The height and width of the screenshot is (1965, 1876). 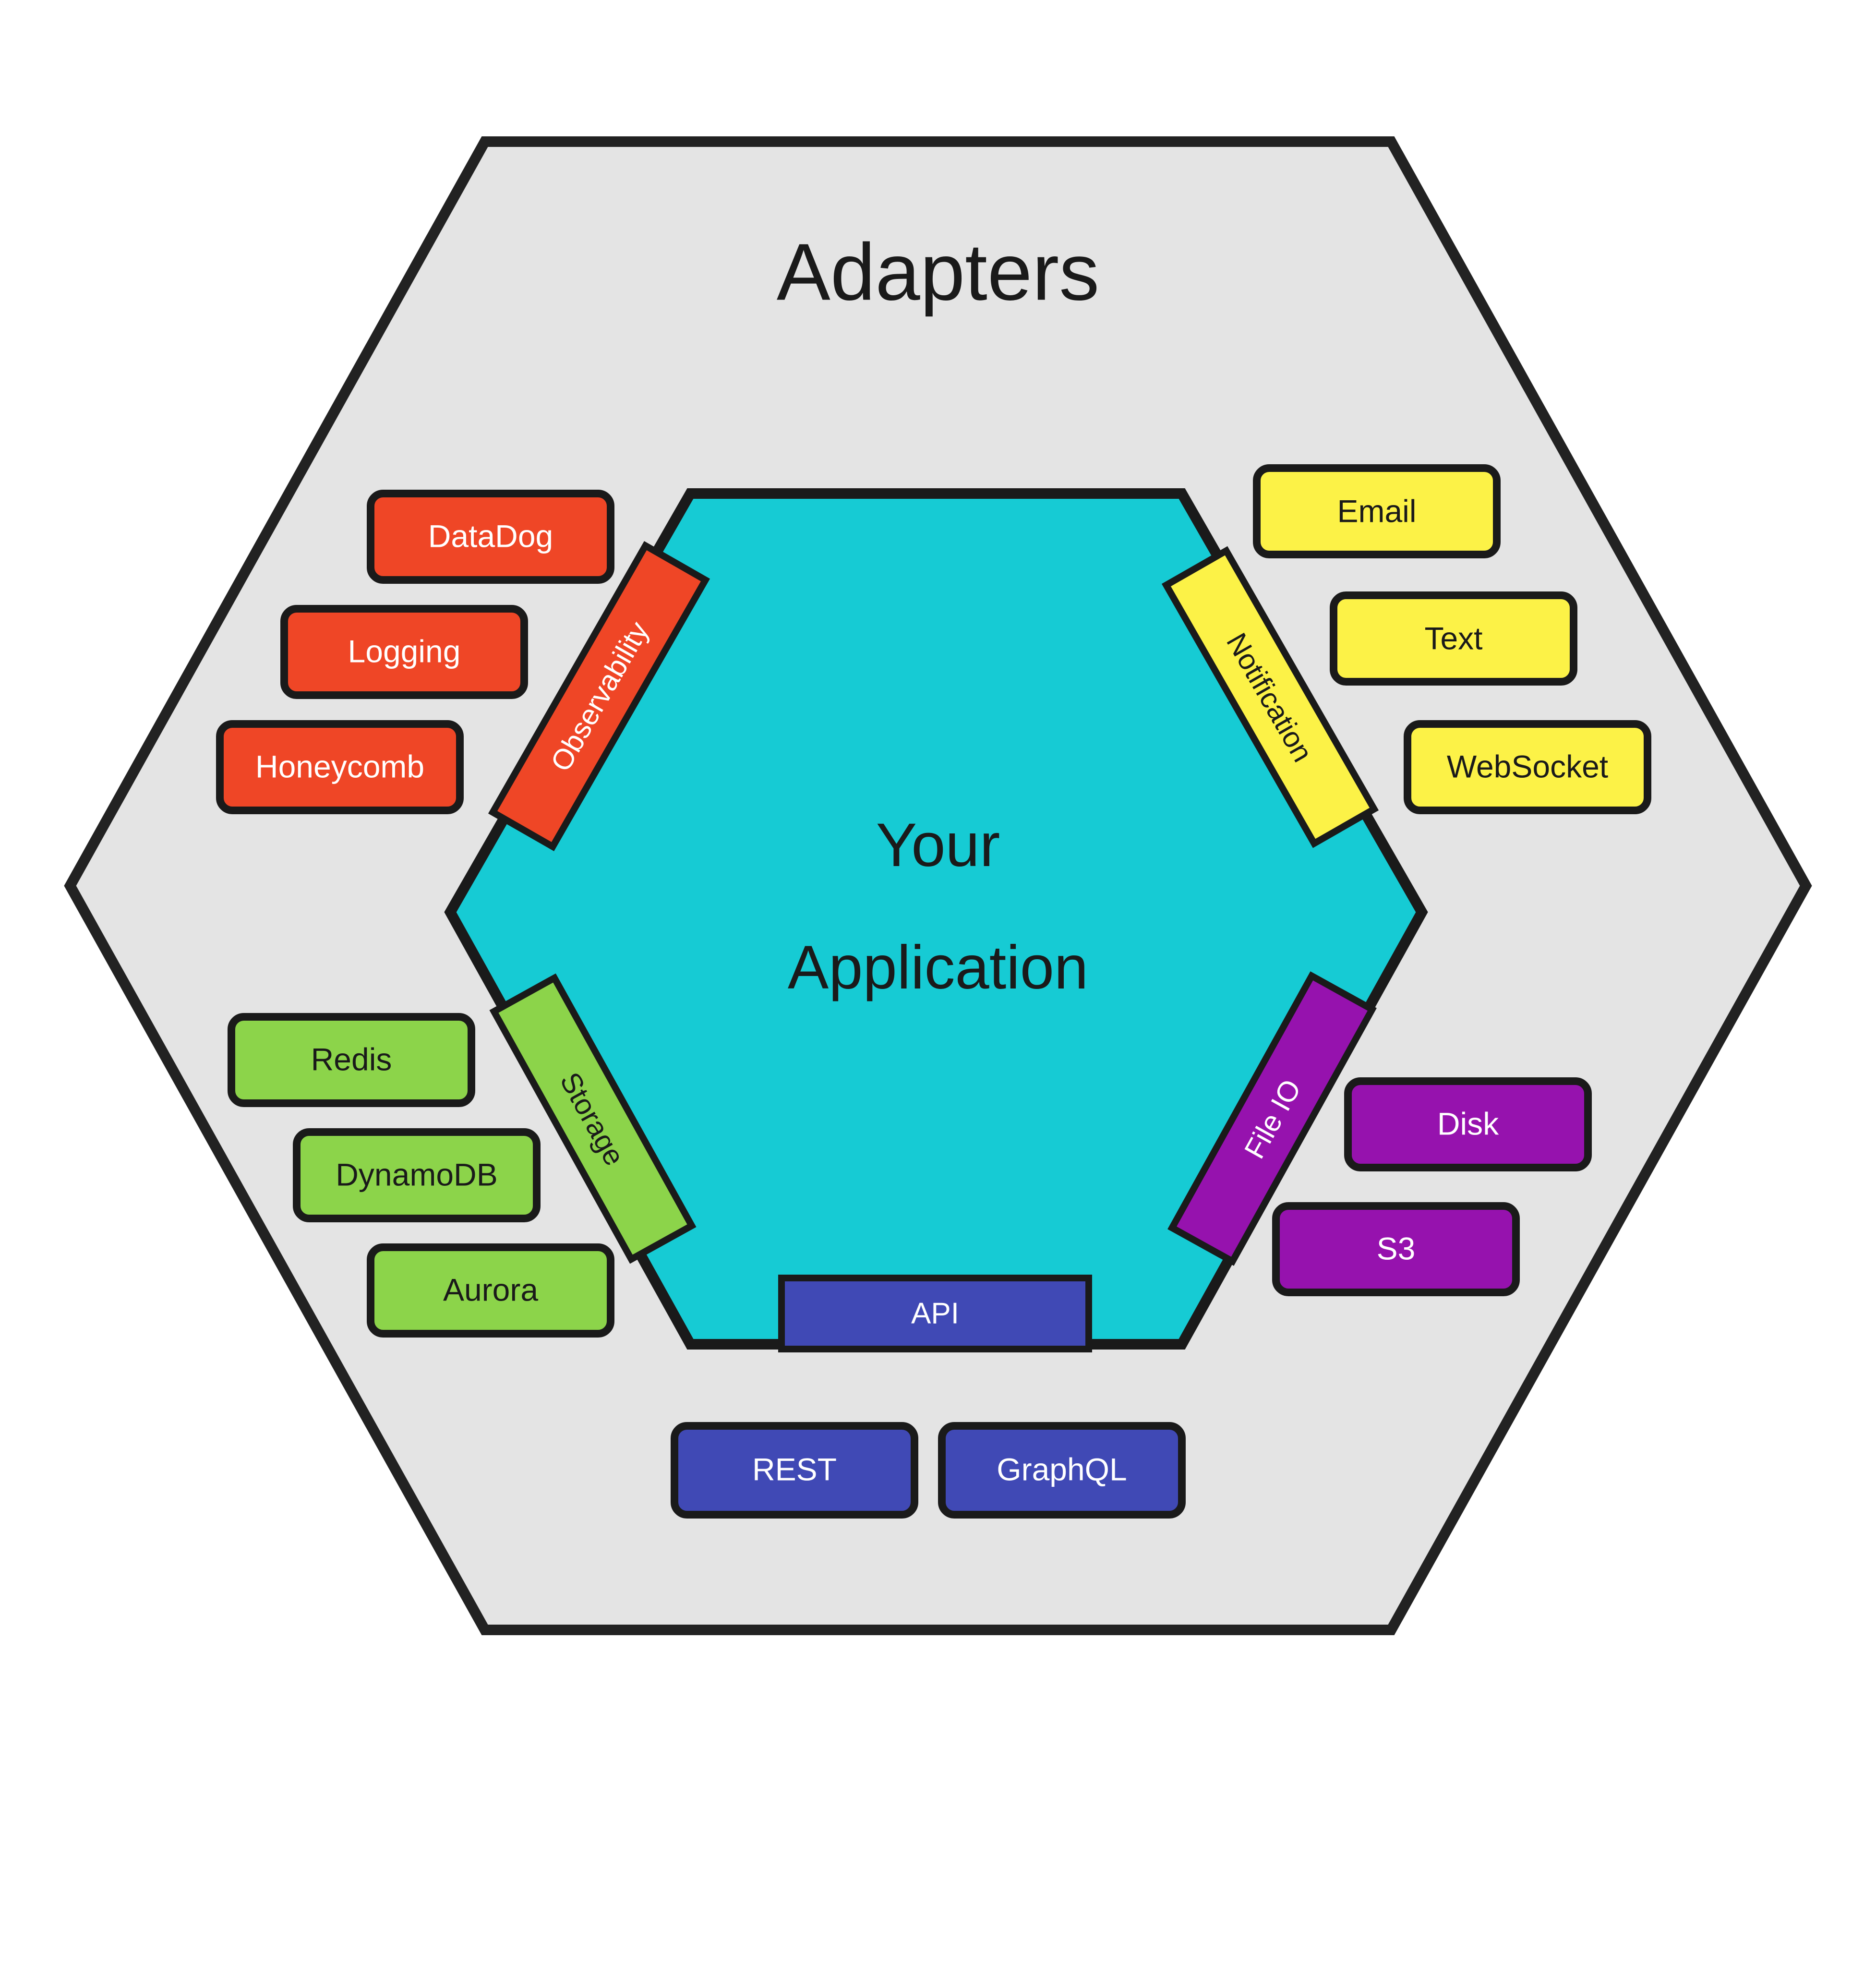 I want to click on adapter-logging-label: Logging, so click(x=405, y=651).